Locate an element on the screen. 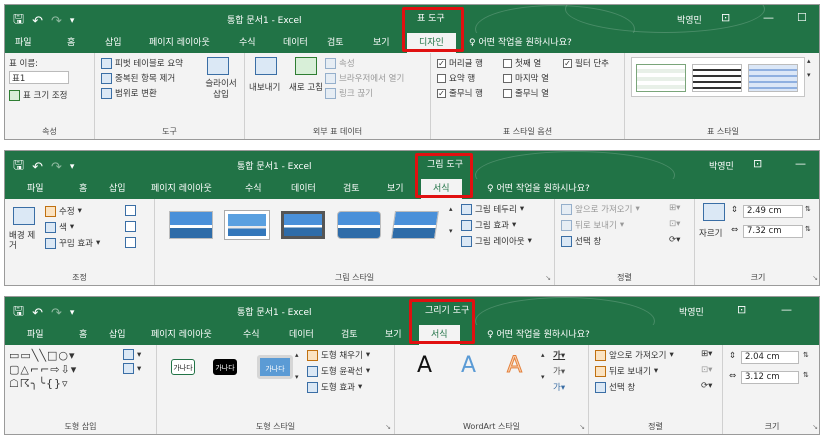 The image size is (824, 439). properties-button: 속성 is located at coordinates (340, 63).